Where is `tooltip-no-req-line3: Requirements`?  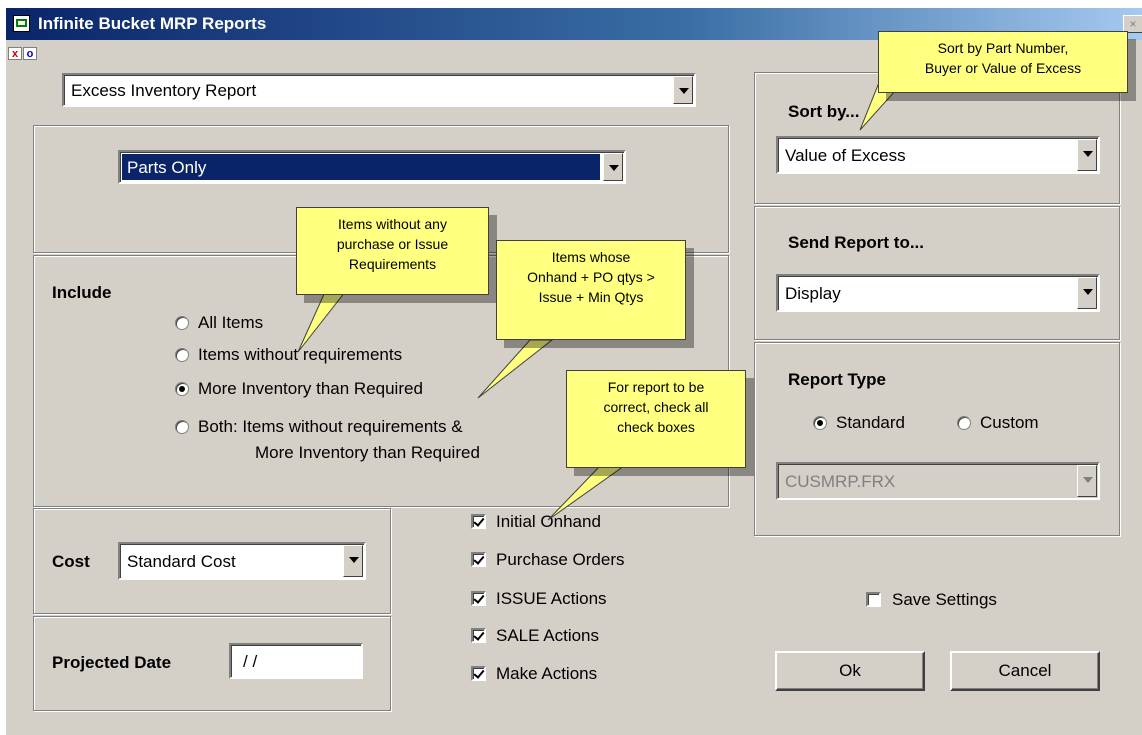
tooltip-no-req-line3: Requirements is located at coordinates (392, 264).